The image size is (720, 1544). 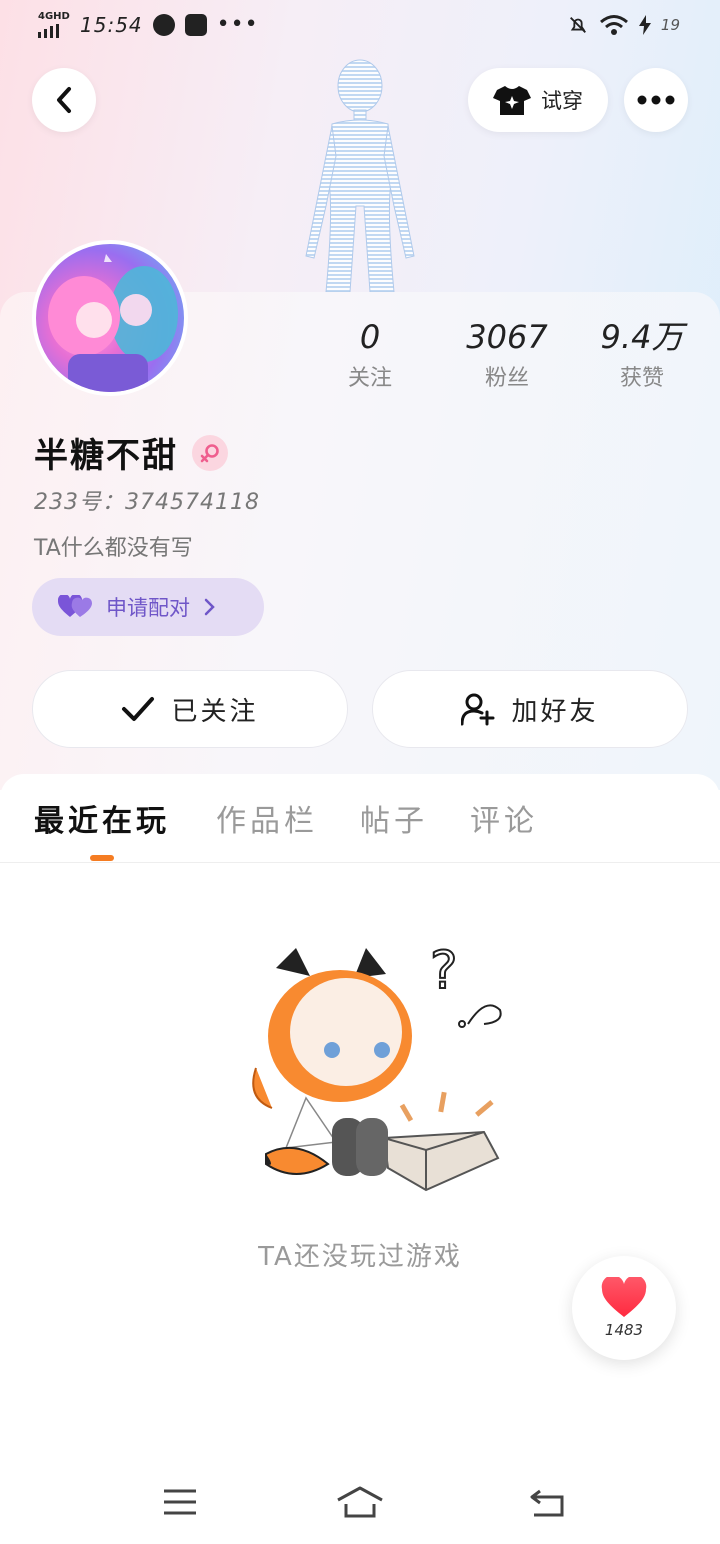 What do you see at coordinates (163, 25) in the screenshot?
I see `speed-icon` at bounding box center [163, 25].